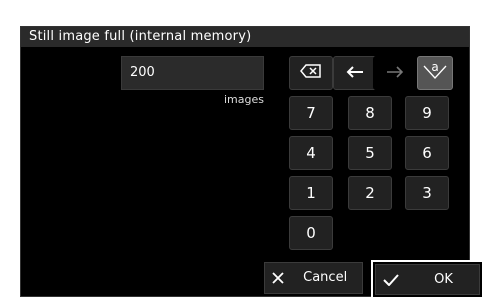 The height and width of the screenshot is (307, 490). What do you see at coordinates (311, 193) in the screenshot?
I see `digit-key-1: 1` at bounding box center [311, 193].